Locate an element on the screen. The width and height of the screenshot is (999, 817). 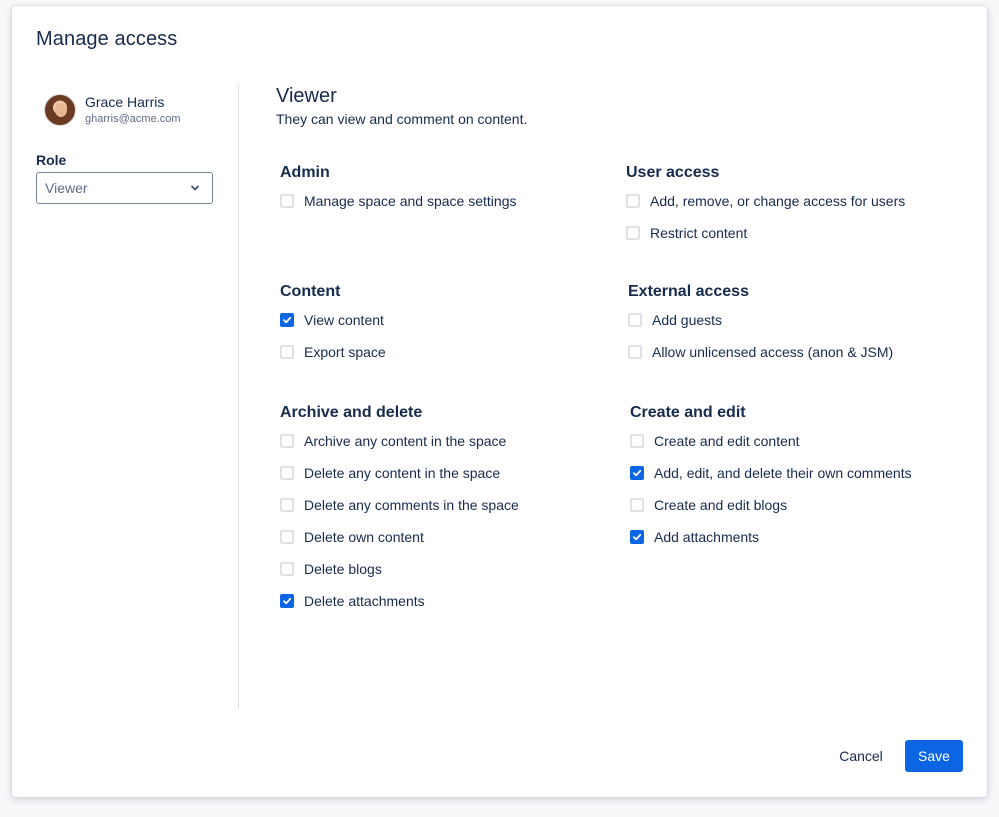
group-title: Admin is located at coordinates (305, 172).